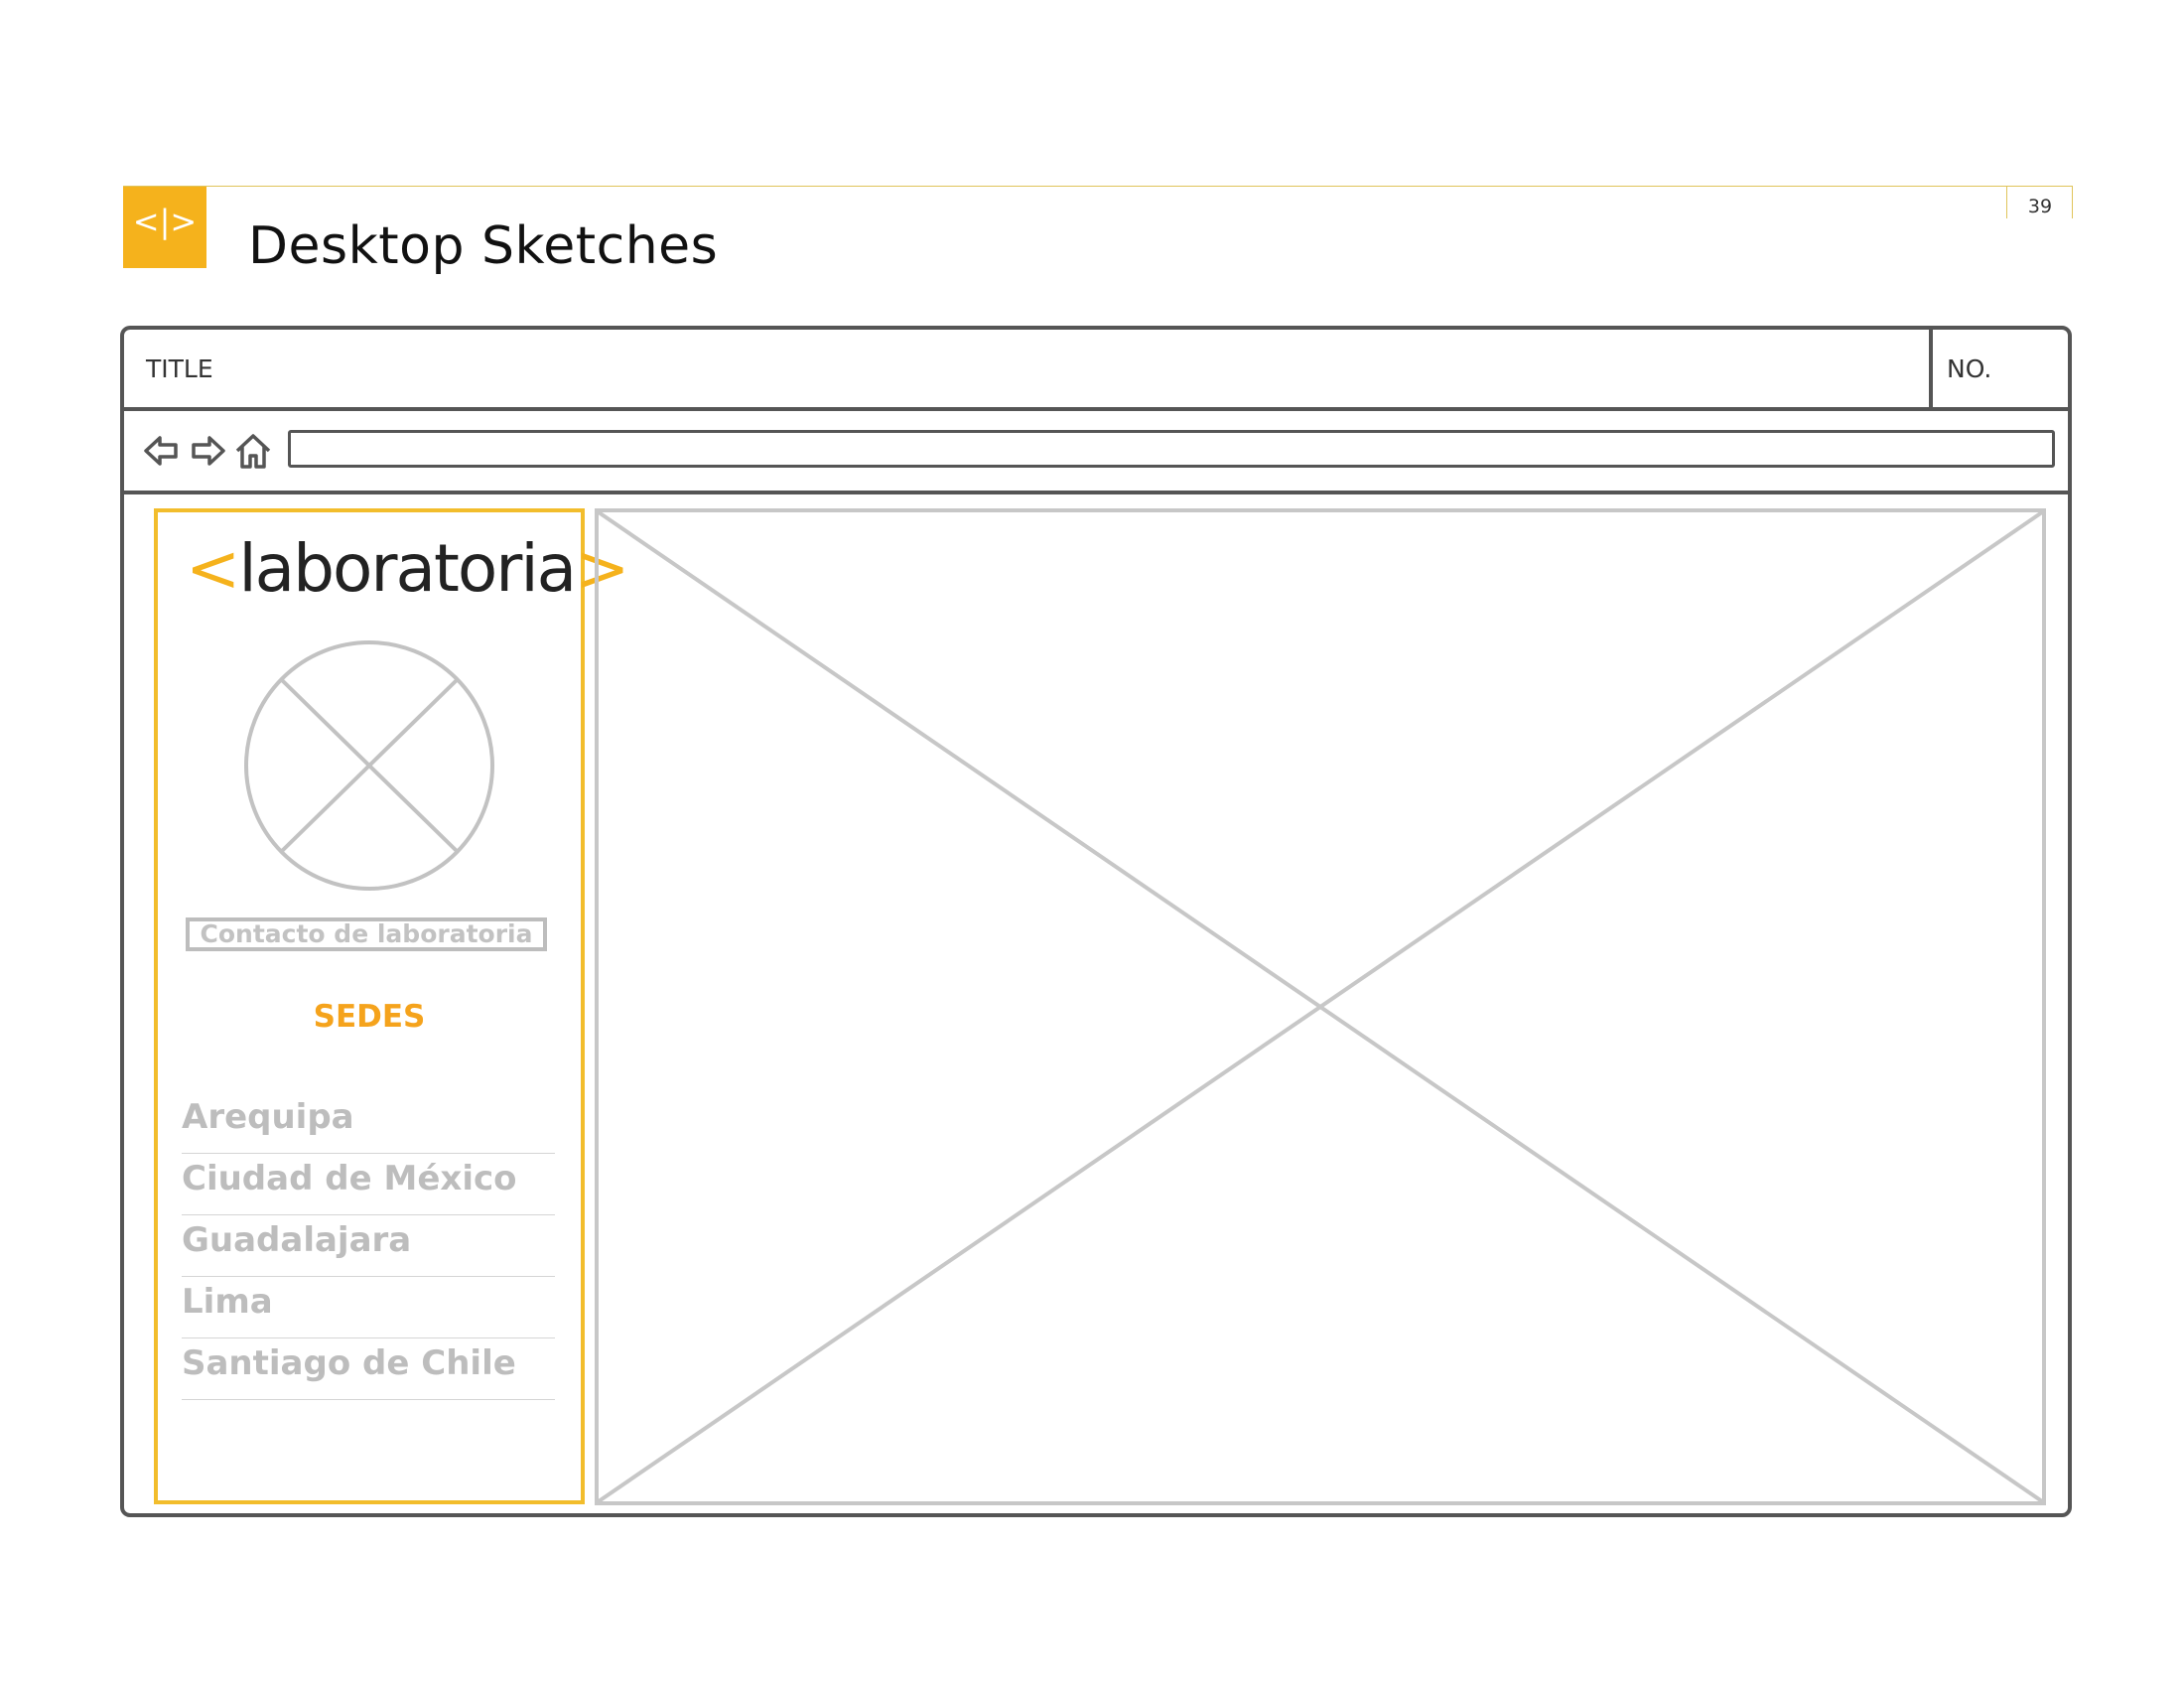 The image size is (2184, 1688). Describe the element at coordinates (2072, 202) in the screenshot. I see `page-number-divider-right` at that location.